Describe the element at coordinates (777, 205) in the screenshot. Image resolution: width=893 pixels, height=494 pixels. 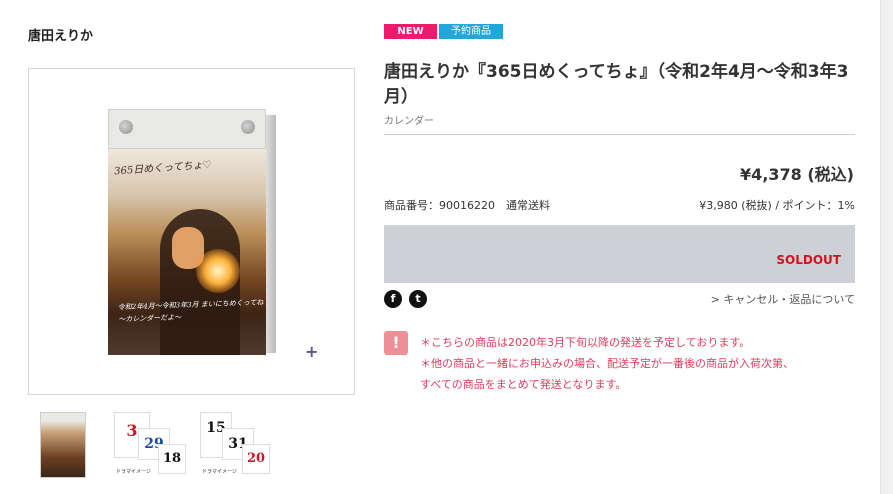
I see `price-tax-excluded: ¥3,980 (税抜) / ポイント：1%` at that location.